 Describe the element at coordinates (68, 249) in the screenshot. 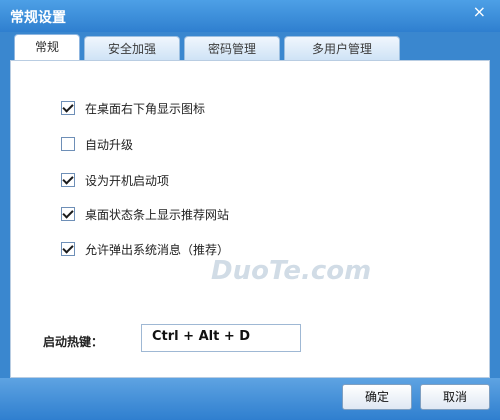

I see `checkbox-system-messages` at that location.